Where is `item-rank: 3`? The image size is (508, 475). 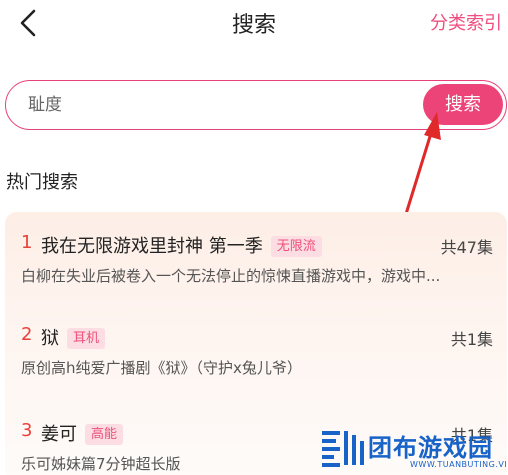
item-rank: 3 is located at coordinates (27, 430).